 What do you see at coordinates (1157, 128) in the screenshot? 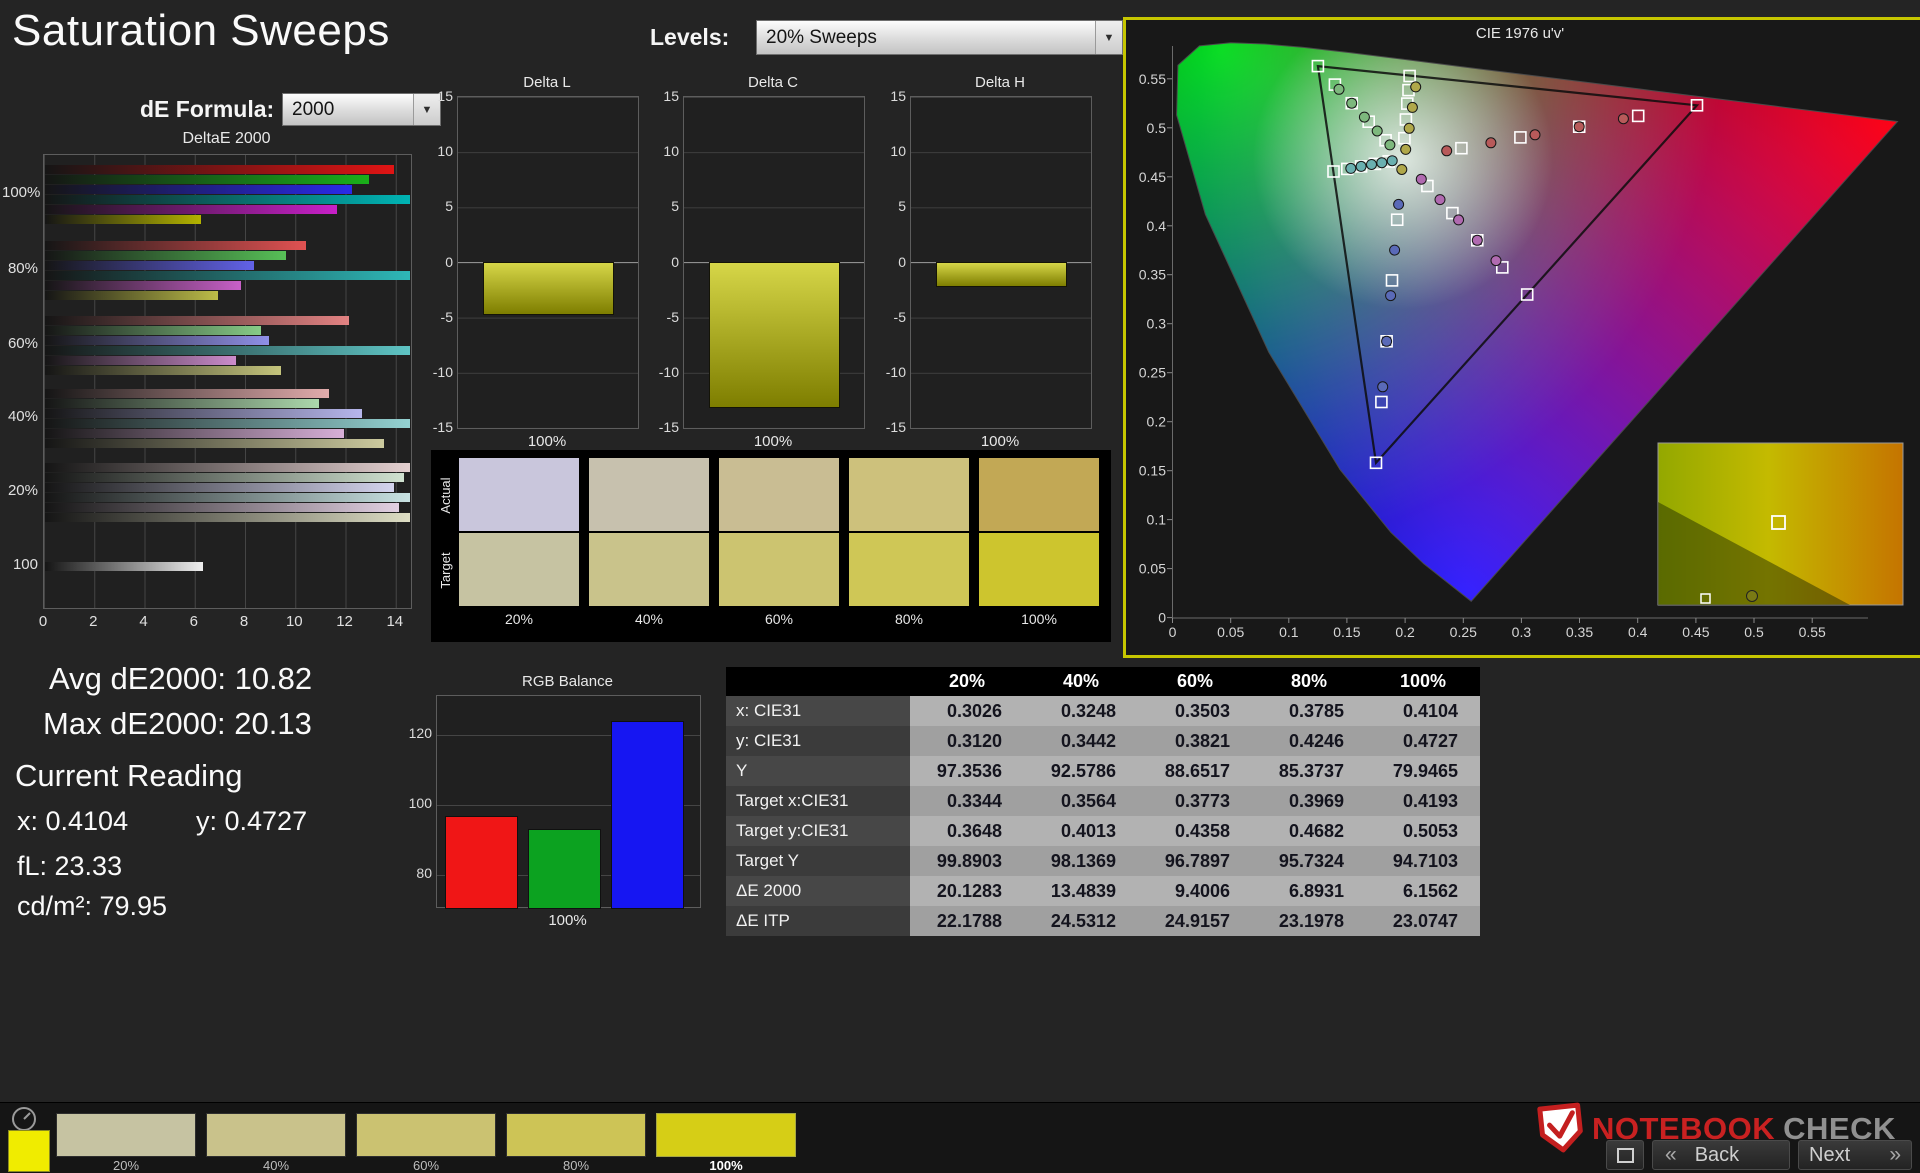
I see `cie-y-tick-label: 0.5` at bounding box center [1157, 128].